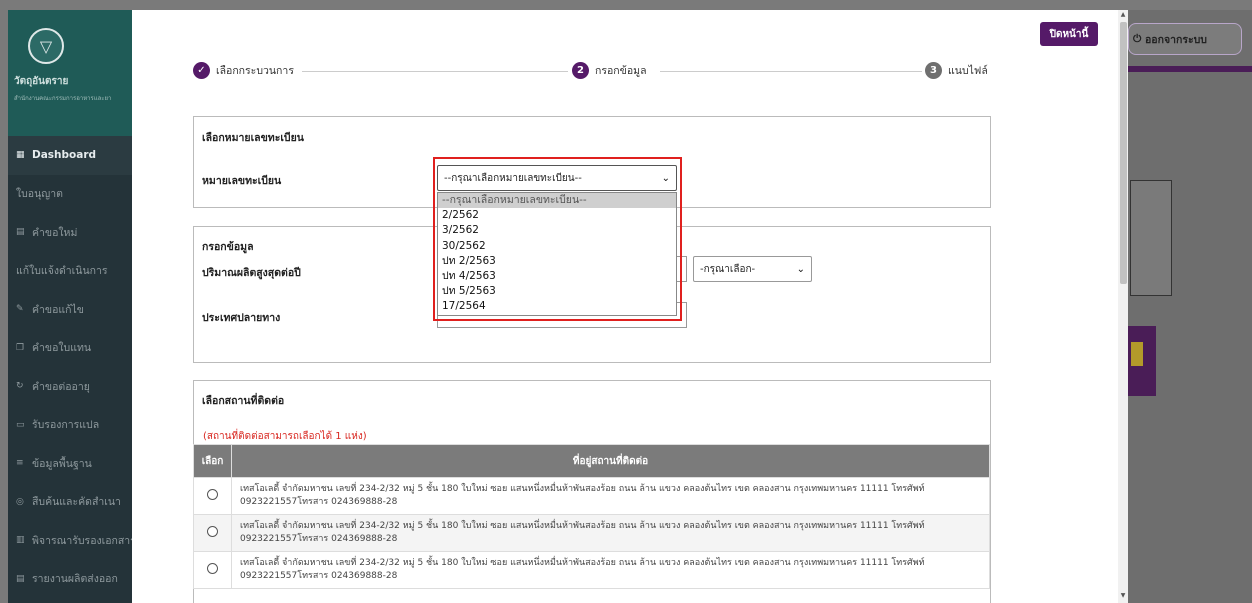 The width and height of the screenshot is (1252, 603). What do you see at coordinates (1190, 69) in the screenshot?
I see `background-accent-bar` at bounding box center [1190, 69].